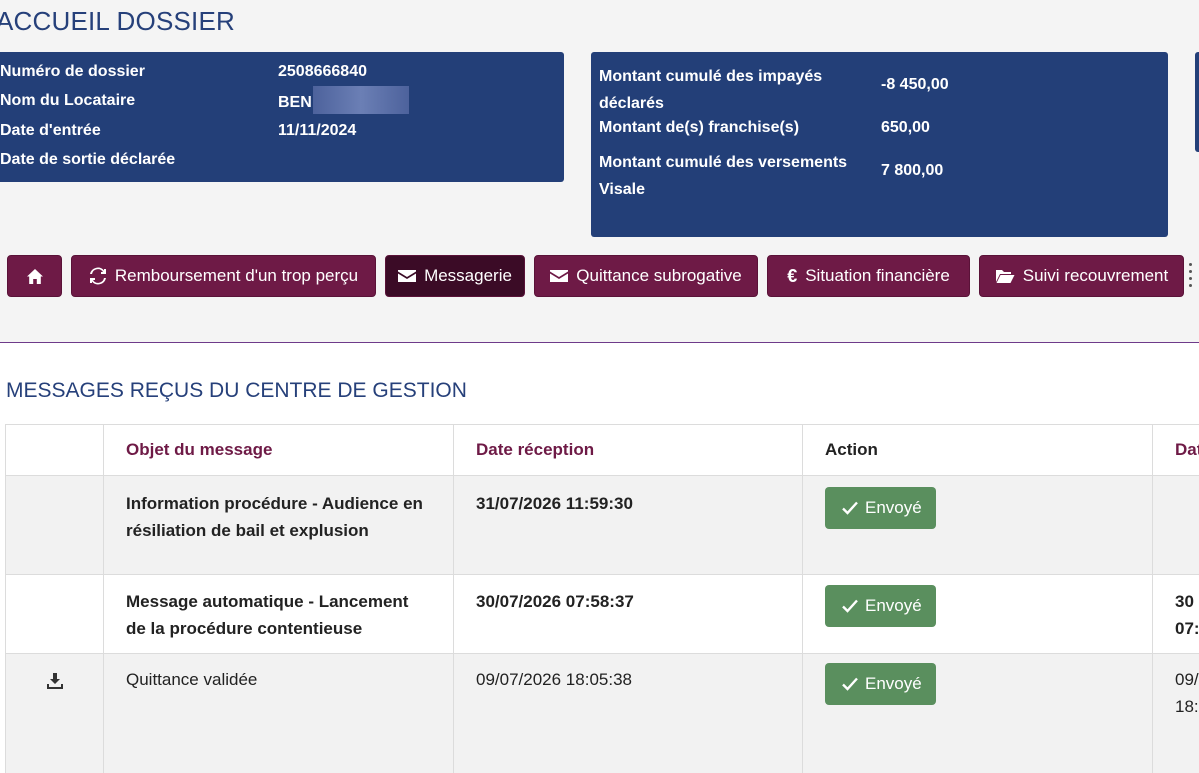 The image size is (1199, 773). I want to click on quittance-button: Quittance subrogative, so click(646, 276).